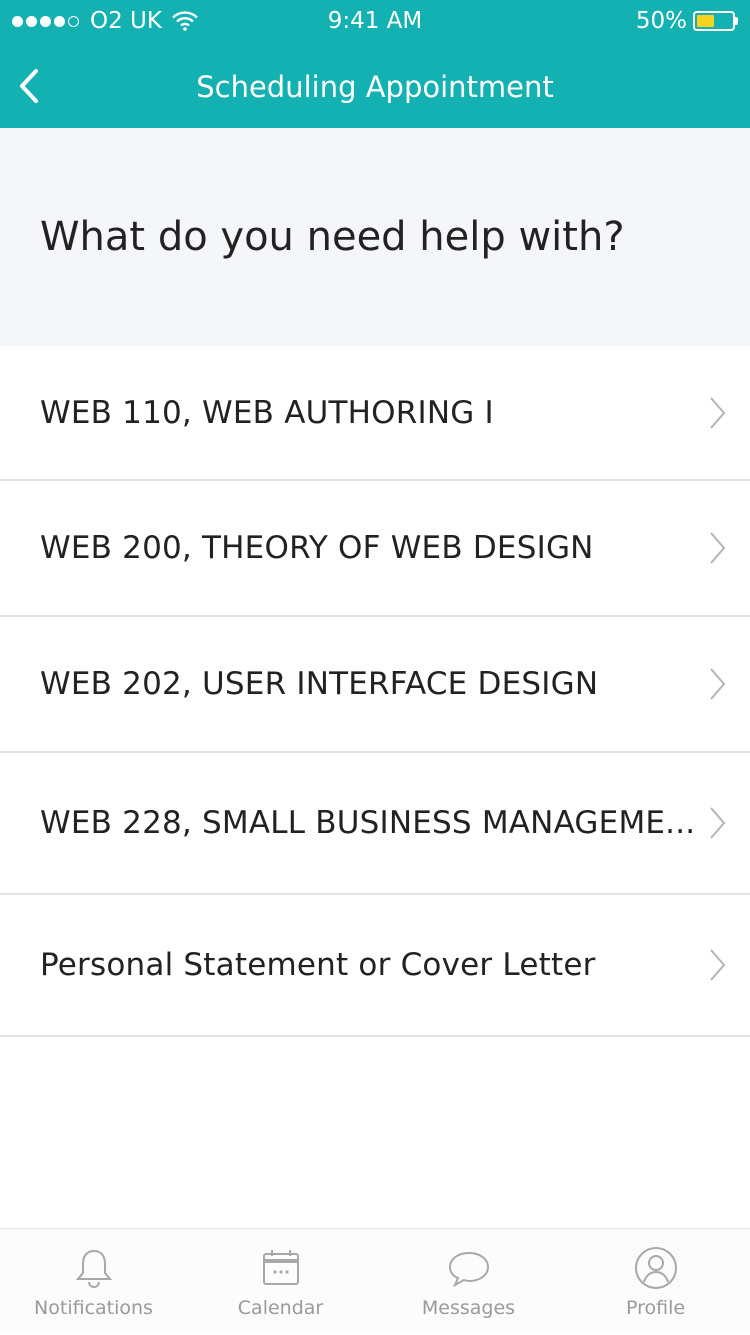 The image size is (750, 1335). Describe the element at coordinates (661, 21) in the screenshot. I see `battery-percent: 50%` at that location.